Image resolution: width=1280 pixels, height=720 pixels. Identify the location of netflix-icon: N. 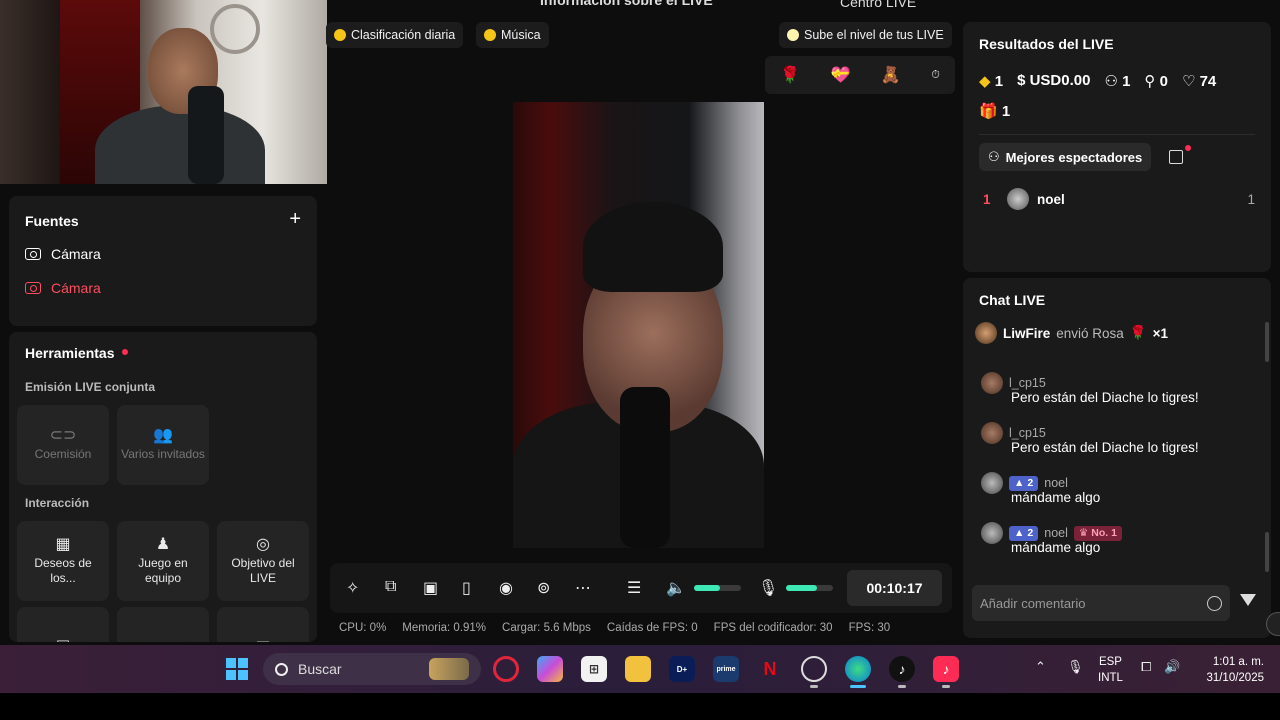
(770, 669).